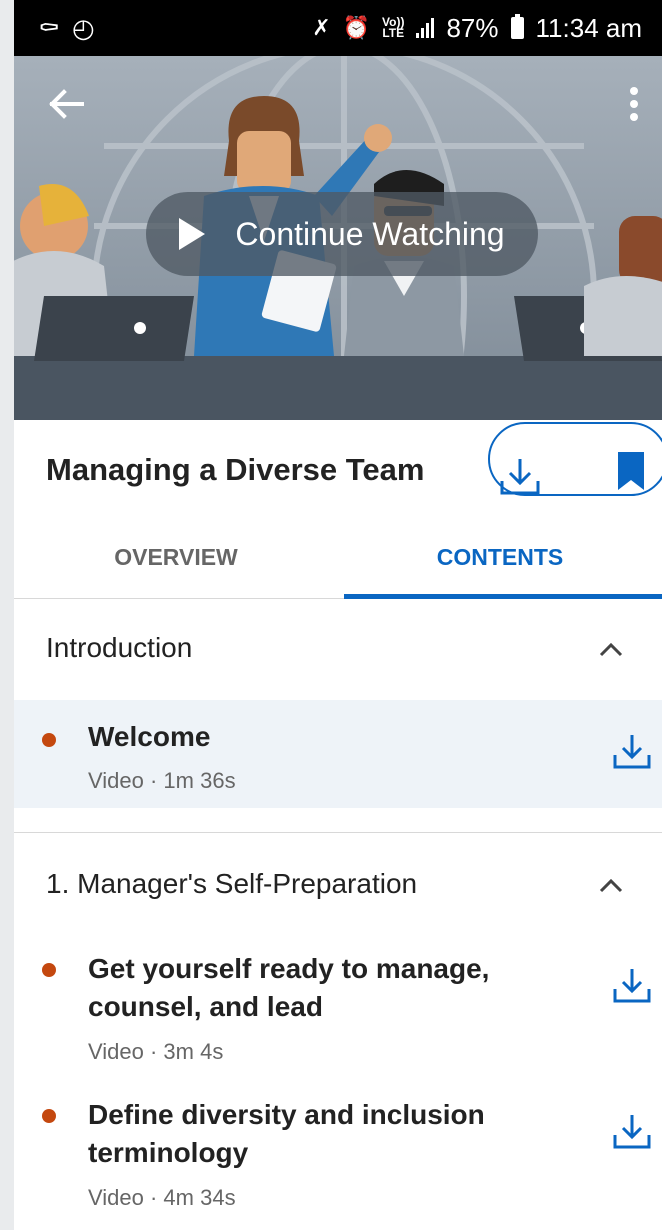 This screenshot has height=1230, width=662. Describe the element at coordinates (517, 26) in the screenshot. I see `battery-icon` at that location.